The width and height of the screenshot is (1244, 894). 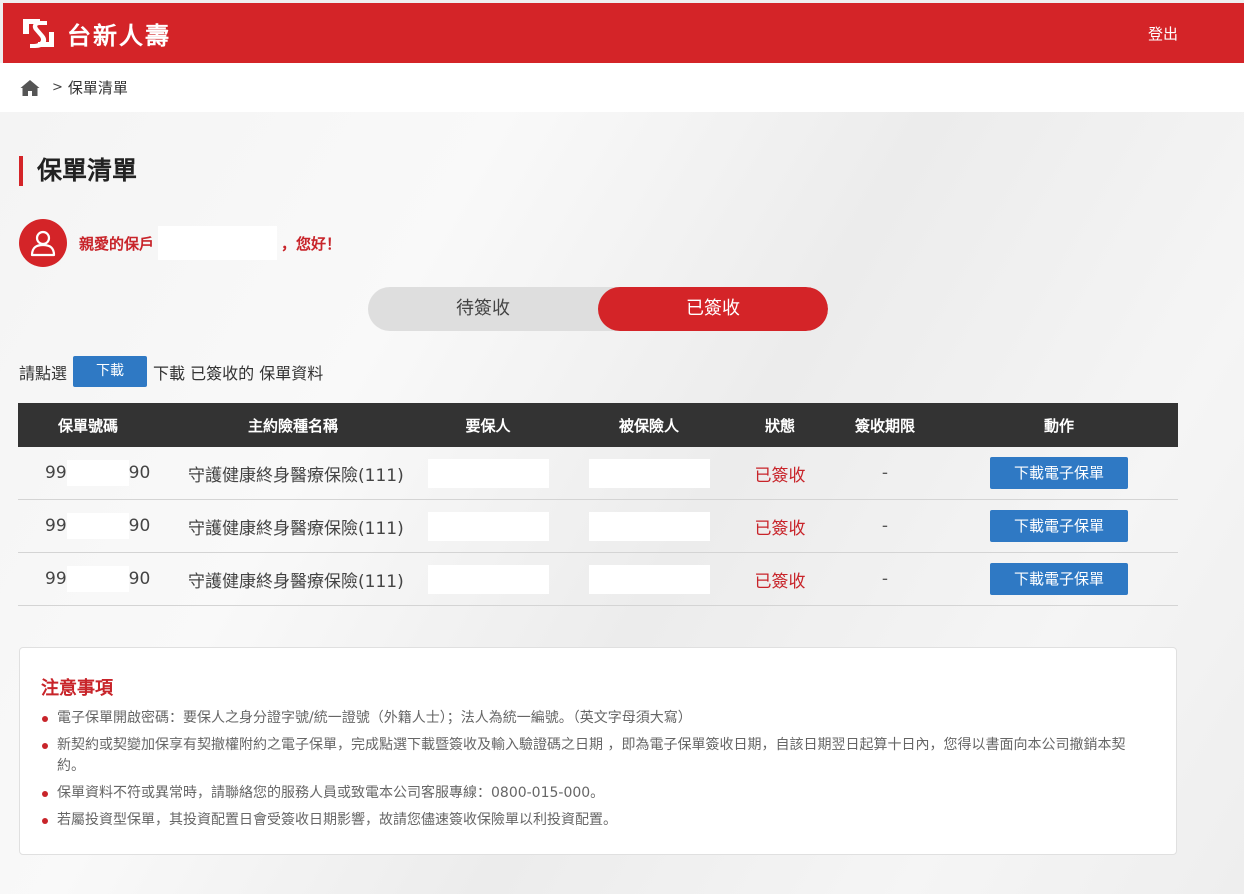 I want to click on greeting-prefix: 親愛的保戶, so click(x=117, y=243).